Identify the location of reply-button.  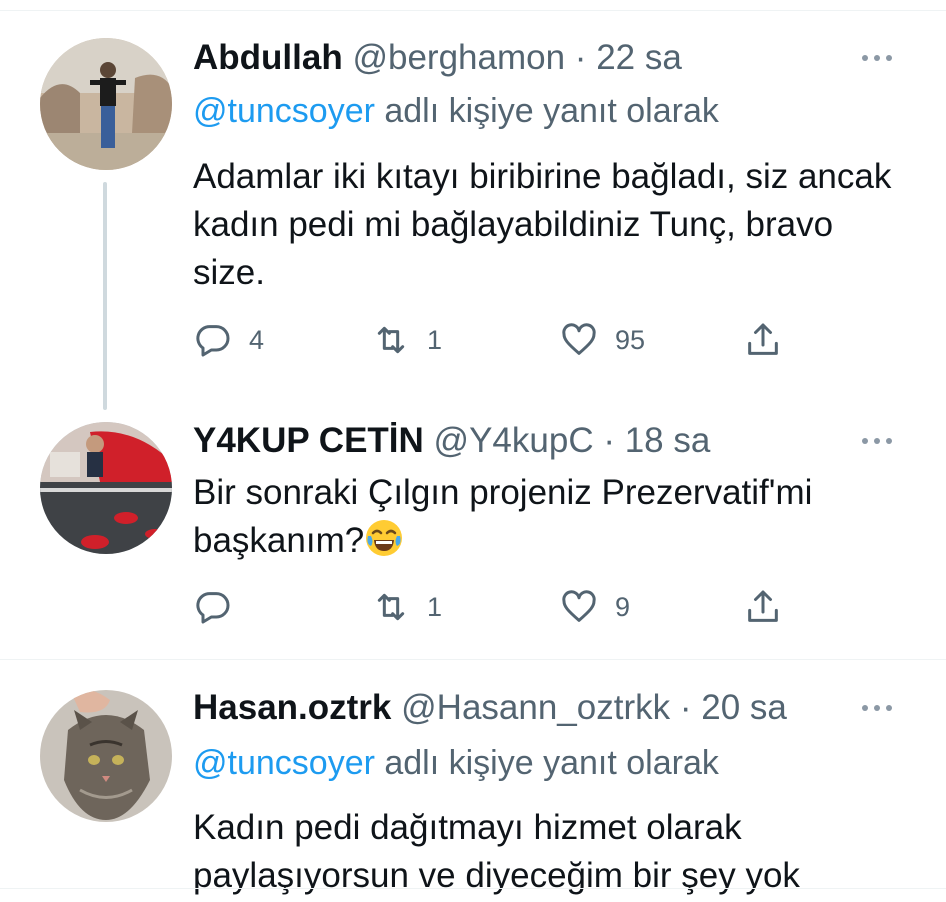
(221, 607).